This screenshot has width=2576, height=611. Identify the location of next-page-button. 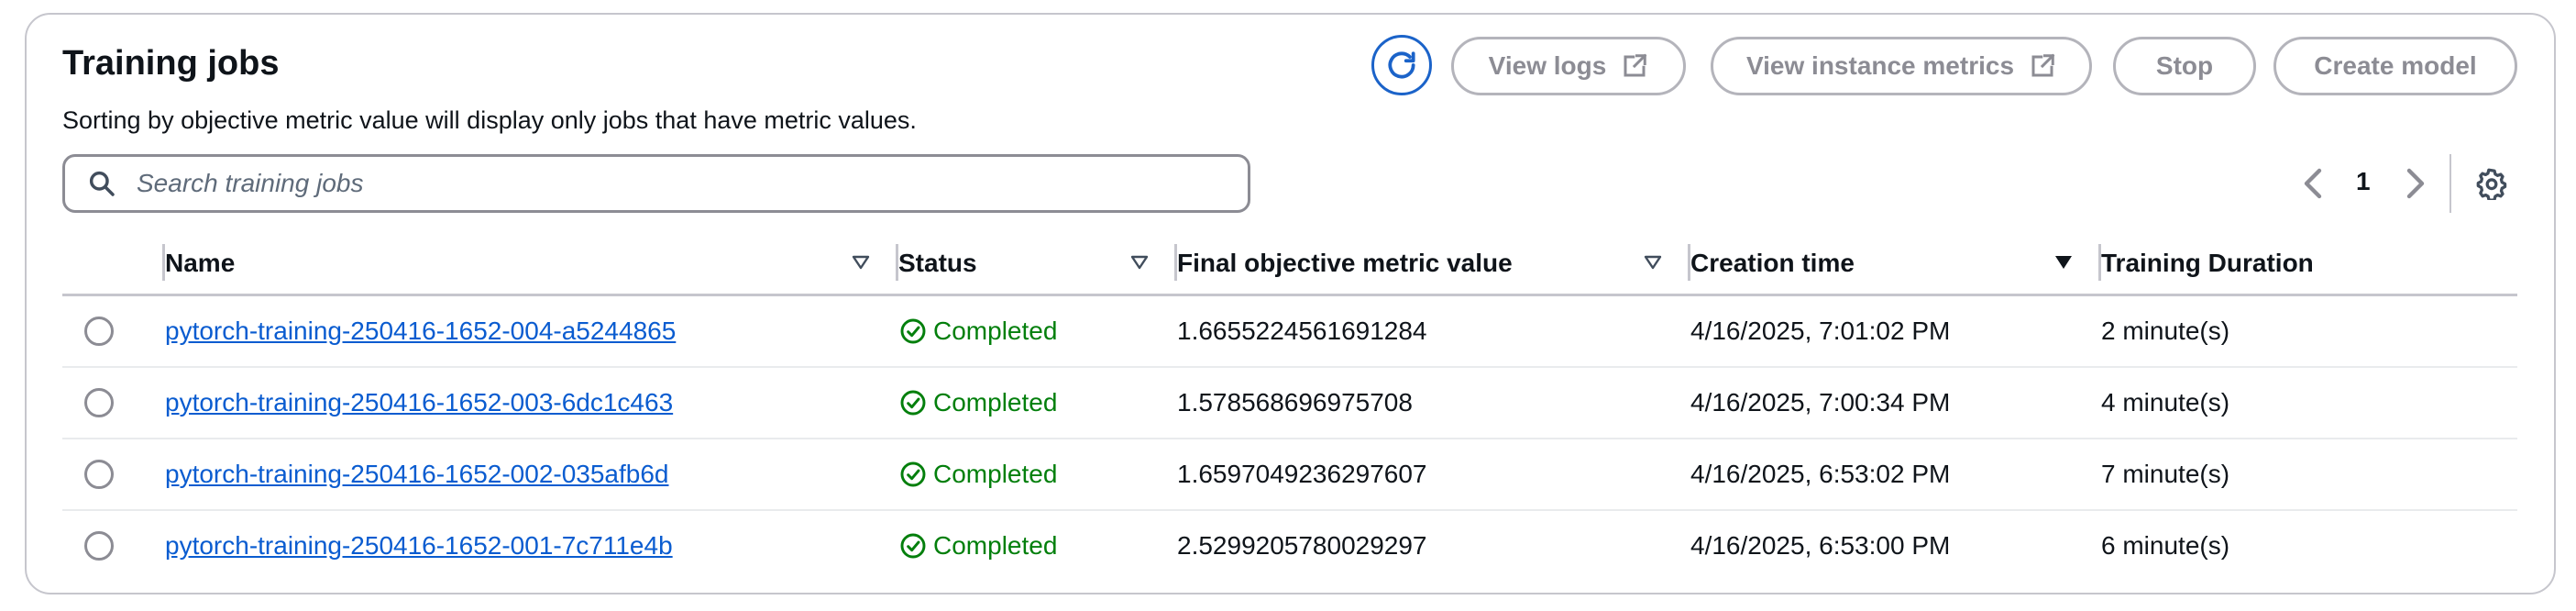
(2415, 185).